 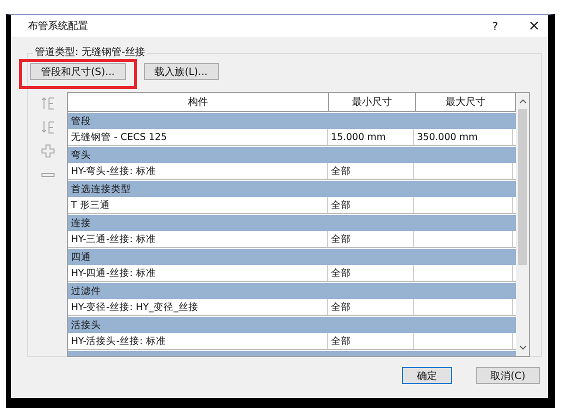 What do you see at coordinates (372, 102) in the screenshot?
I see `column-header: 最小尺寸` at bounding box center [372, 102].